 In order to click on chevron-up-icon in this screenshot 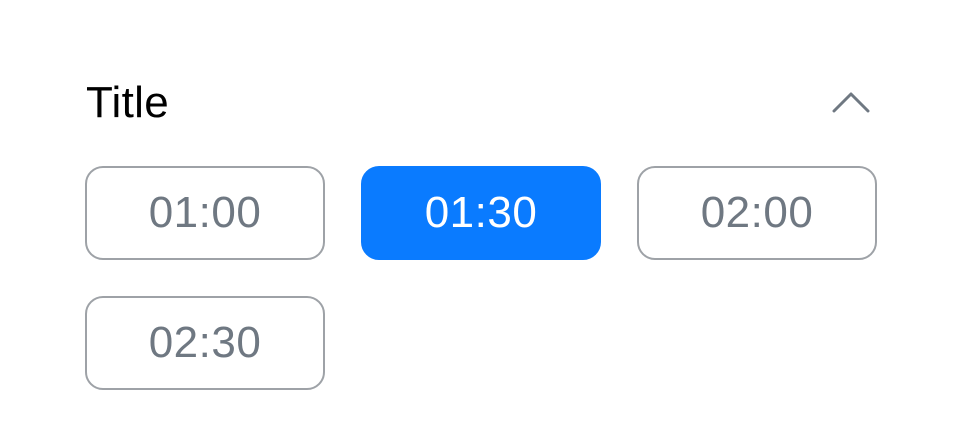, I will do `click(851, 102)`.